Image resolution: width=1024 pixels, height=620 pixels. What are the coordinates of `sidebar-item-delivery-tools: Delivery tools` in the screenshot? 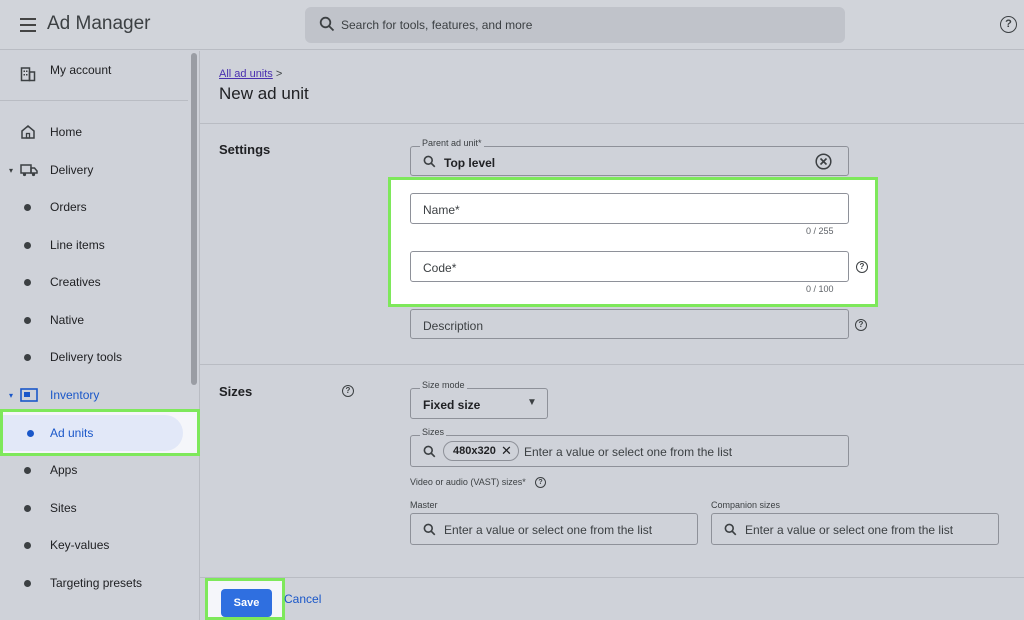 It's located at (100, 357).